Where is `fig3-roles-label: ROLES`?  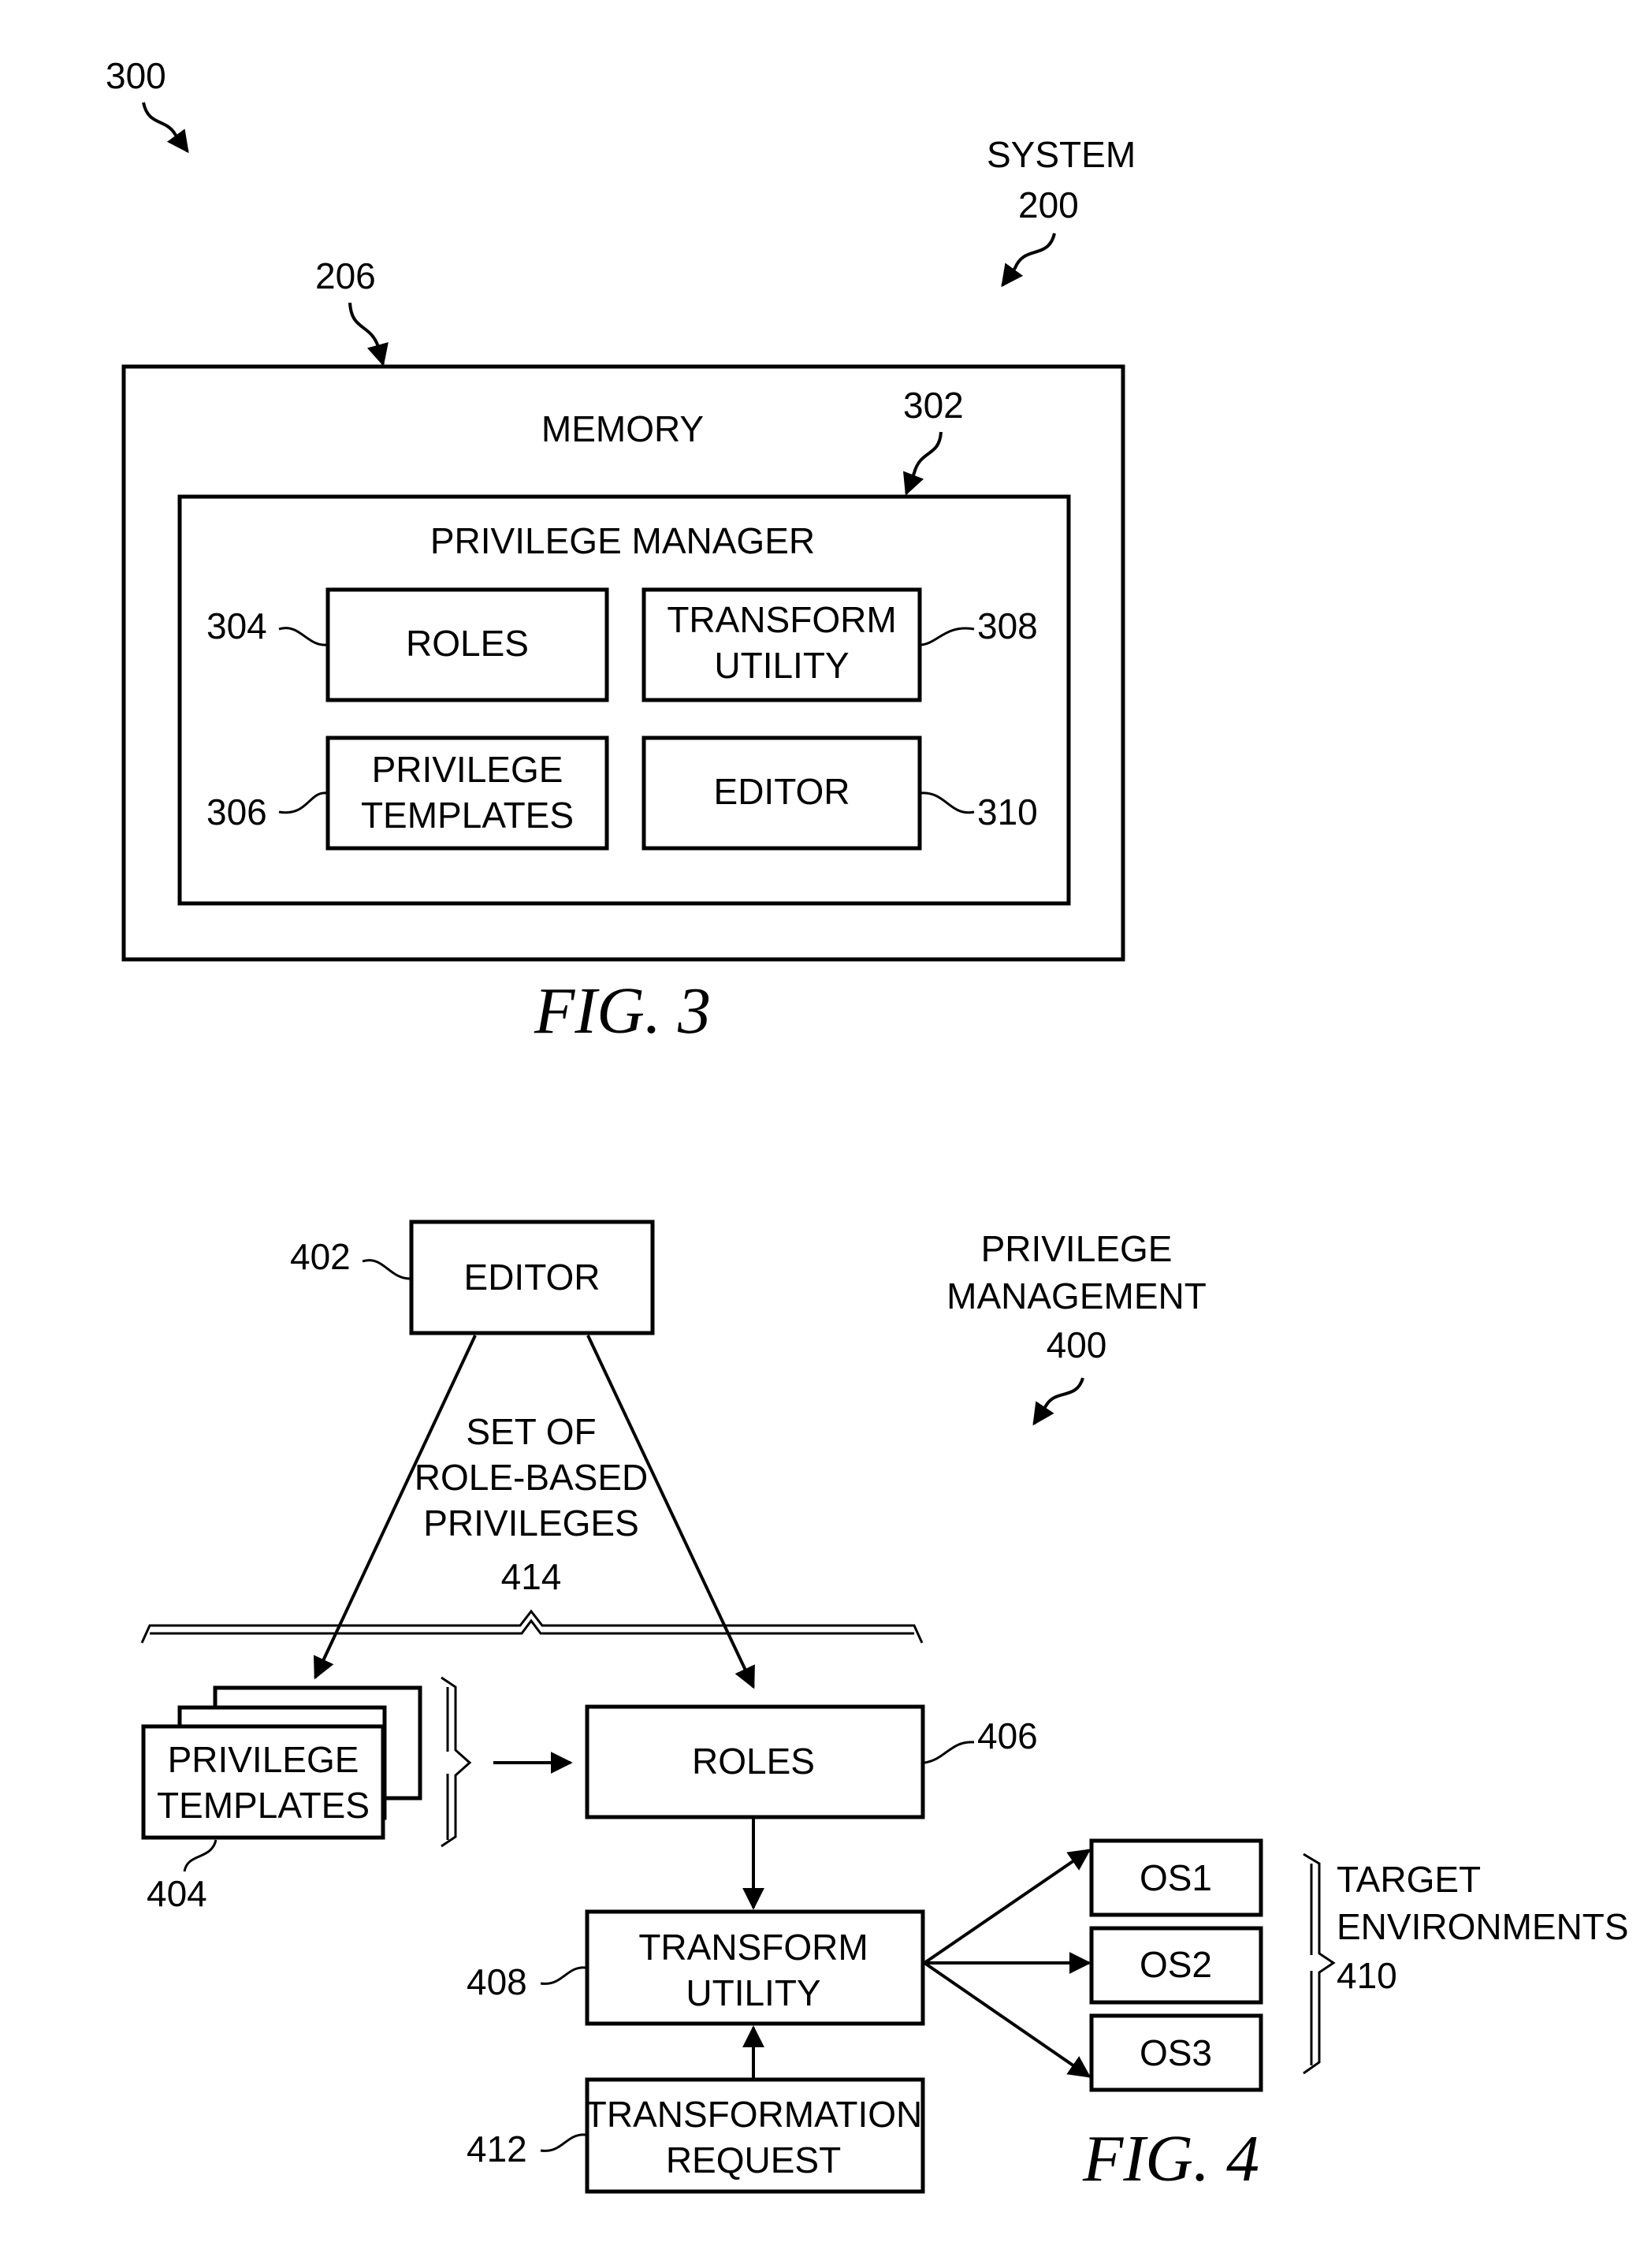 fig3-roles-label: ROLES is located at coordinates (467, 644).